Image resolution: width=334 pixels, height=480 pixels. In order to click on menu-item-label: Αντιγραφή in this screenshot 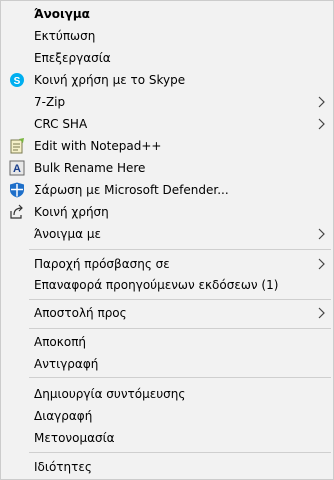, I will do `click(66, 364)`.